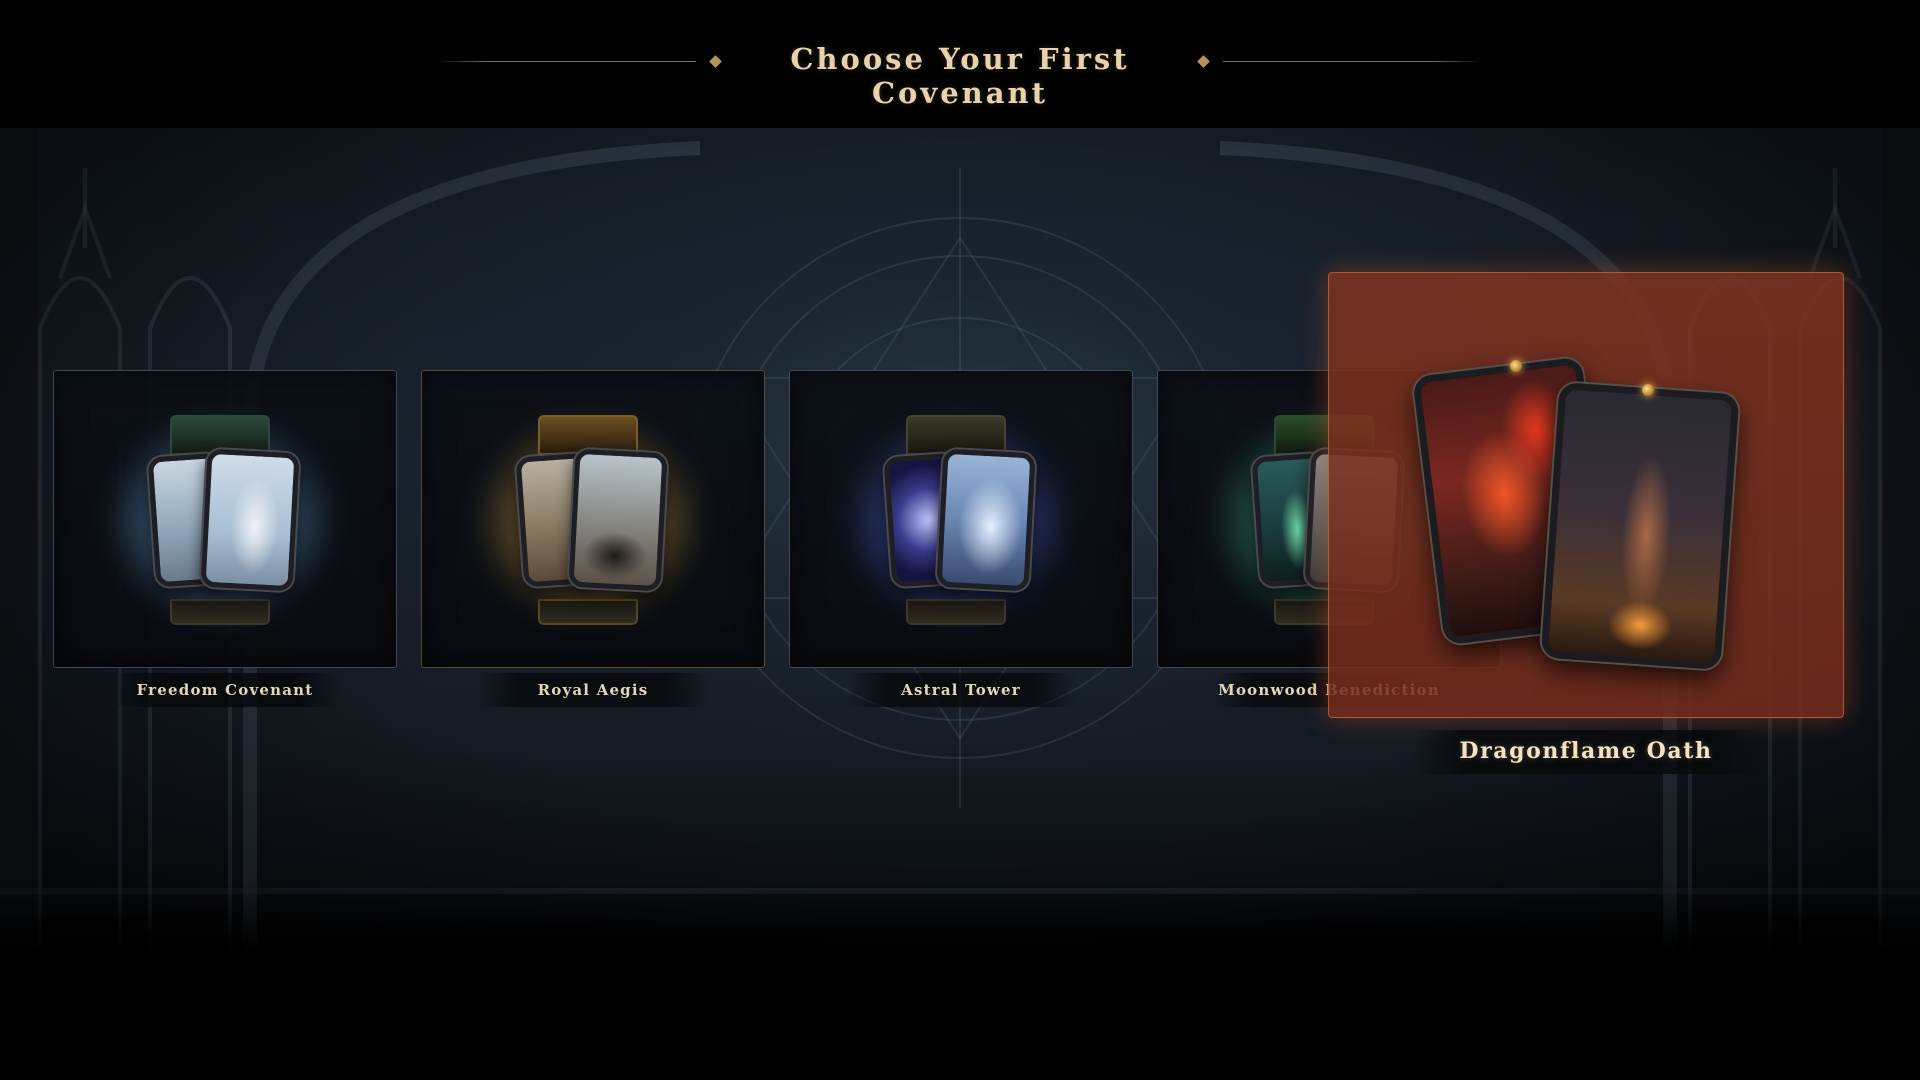 The height and width of the screenshot is (1080, 1920). Describe the element at coordinates (566, 61) in the screenshot. I see `header-divider-left` at that location.